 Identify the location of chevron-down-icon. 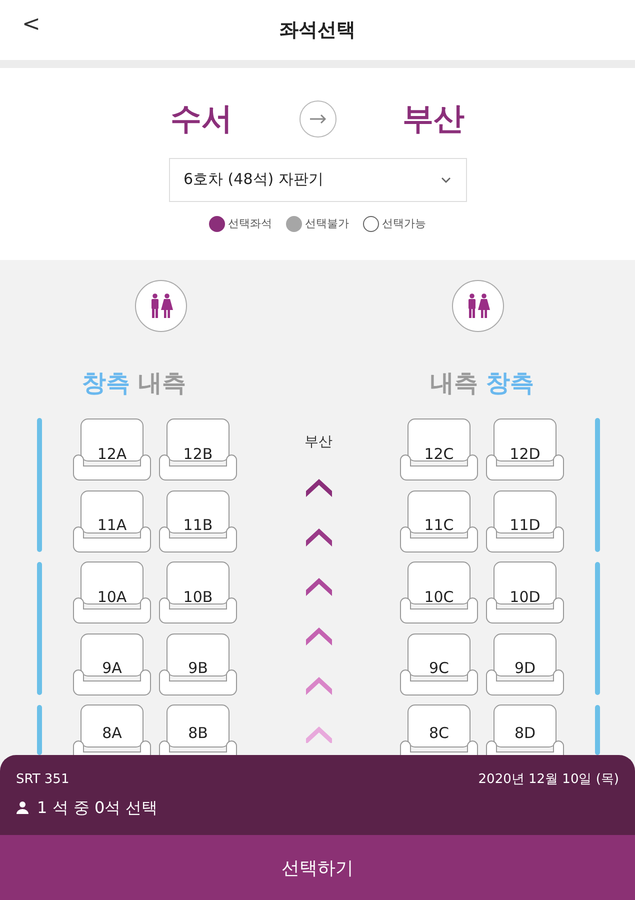
(446, 180).